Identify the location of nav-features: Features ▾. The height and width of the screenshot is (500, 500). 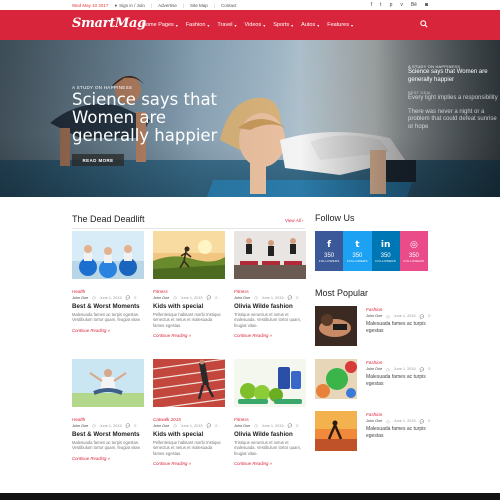
(340, 25).